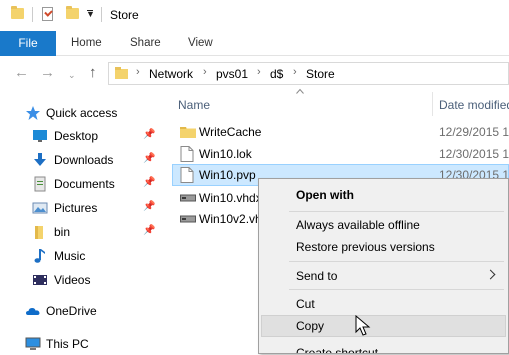 The width and height of the screenshot is (509, 355). What do you see at coordinates (232, 74) in the screenshot?
I see `breadcrumb-pvs01: pvs01` at bounding box center [232, 74].